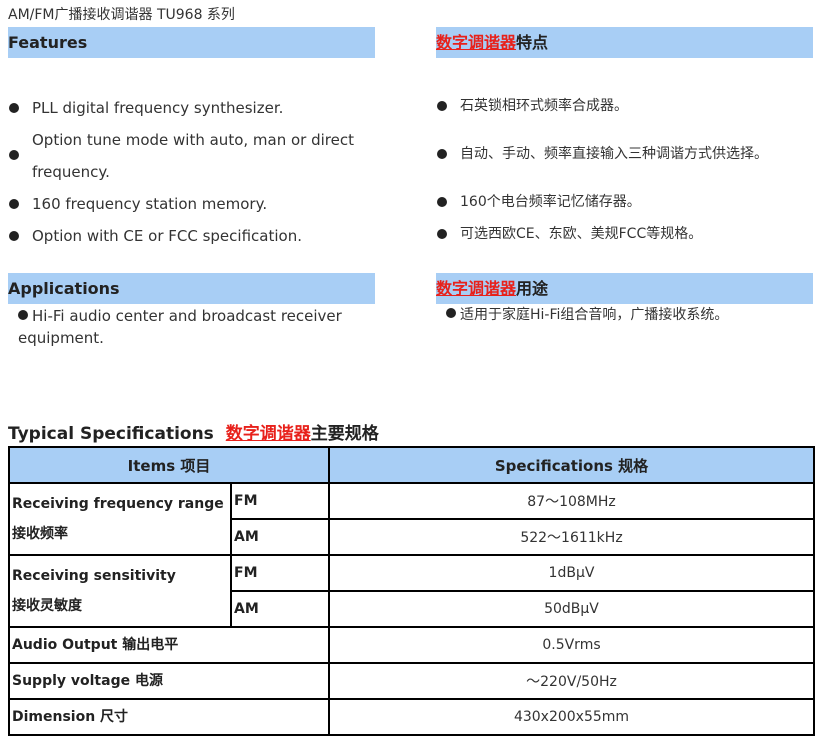  Describe the element at coordinates (571, 537) in the screenshot. I see `value-cell: 522～1611kHz` at that location.